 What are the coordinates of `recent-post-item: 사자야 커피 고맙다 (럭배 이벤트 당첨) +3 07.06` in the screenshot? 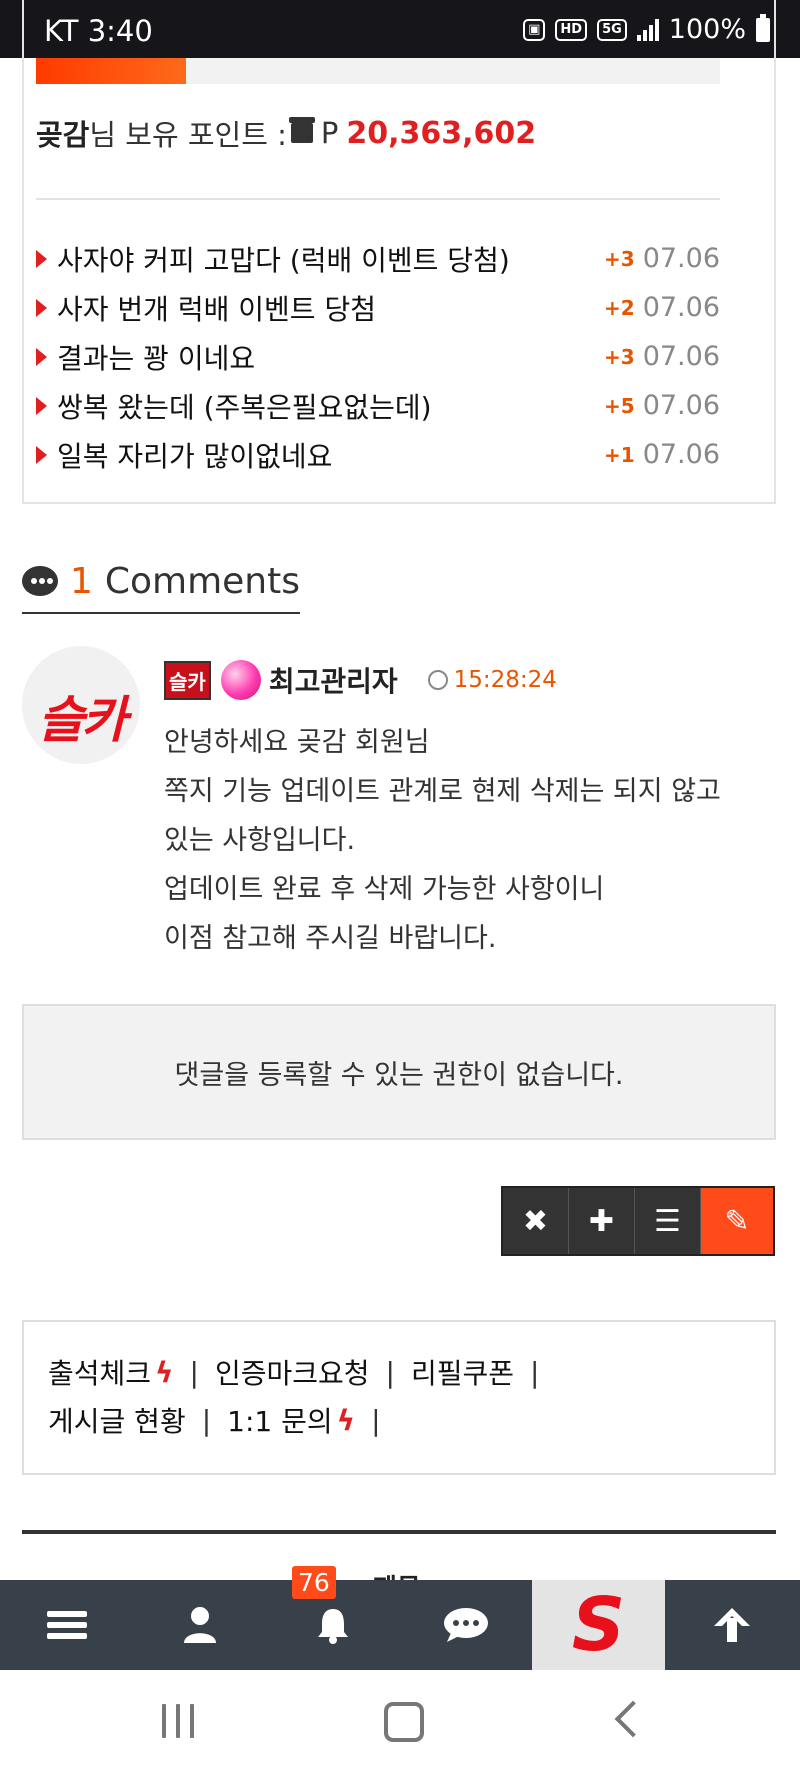 It's located at (378, 258).